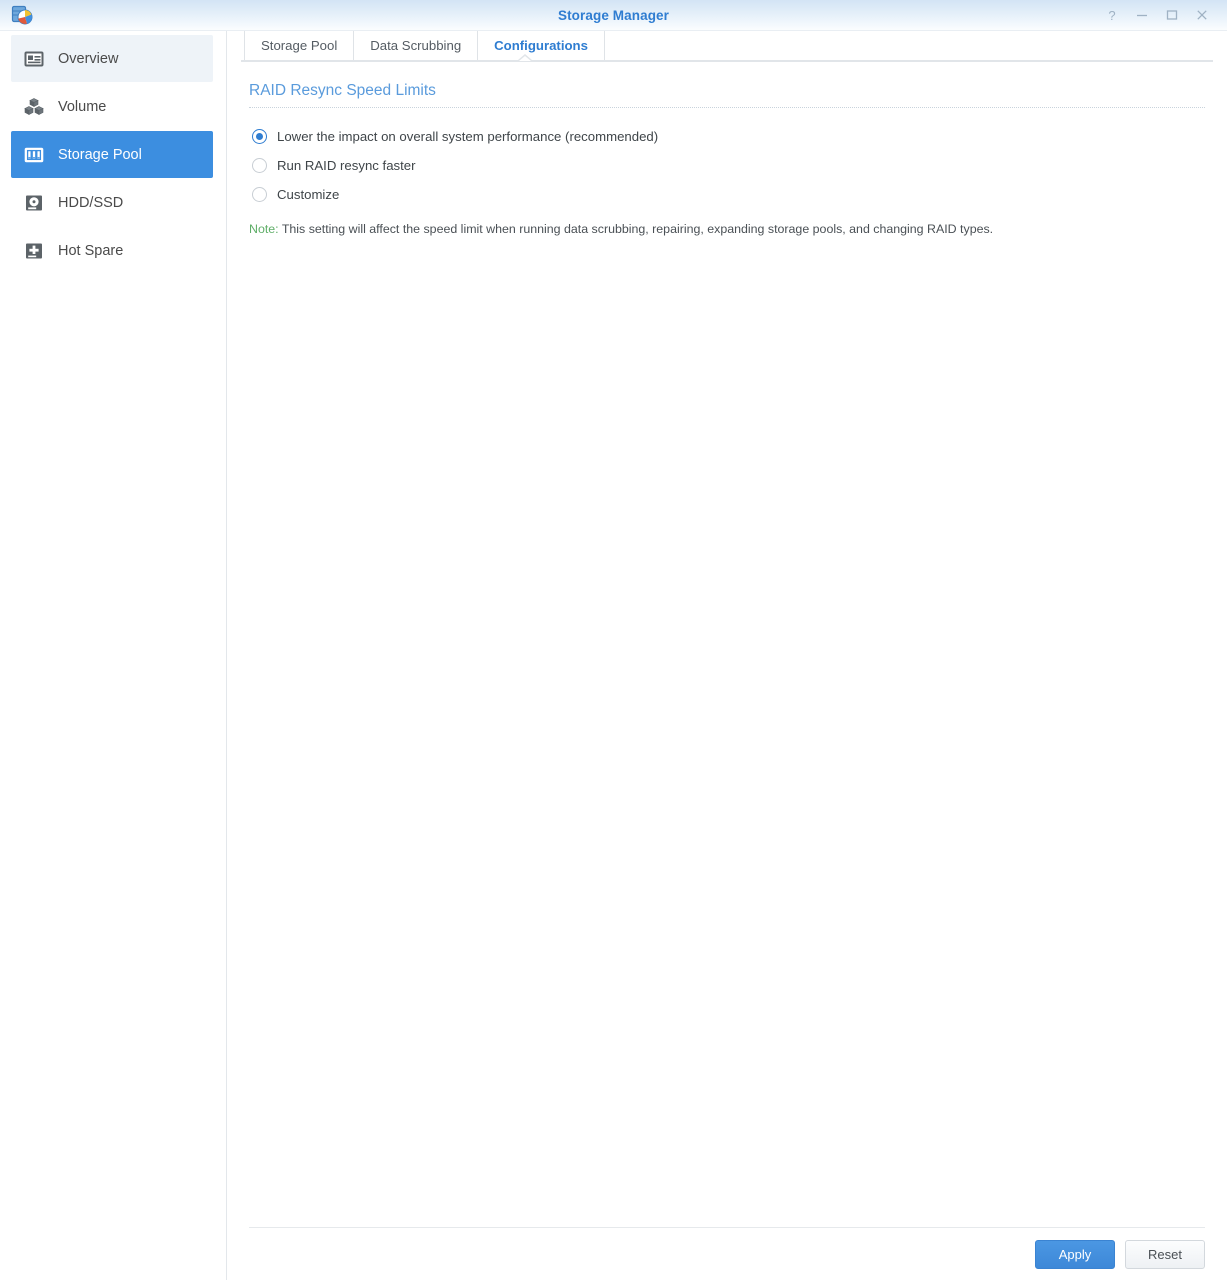 This screenshot has height=1280, width=1227. I want to click on minimize-icon, so click(1142, 15).